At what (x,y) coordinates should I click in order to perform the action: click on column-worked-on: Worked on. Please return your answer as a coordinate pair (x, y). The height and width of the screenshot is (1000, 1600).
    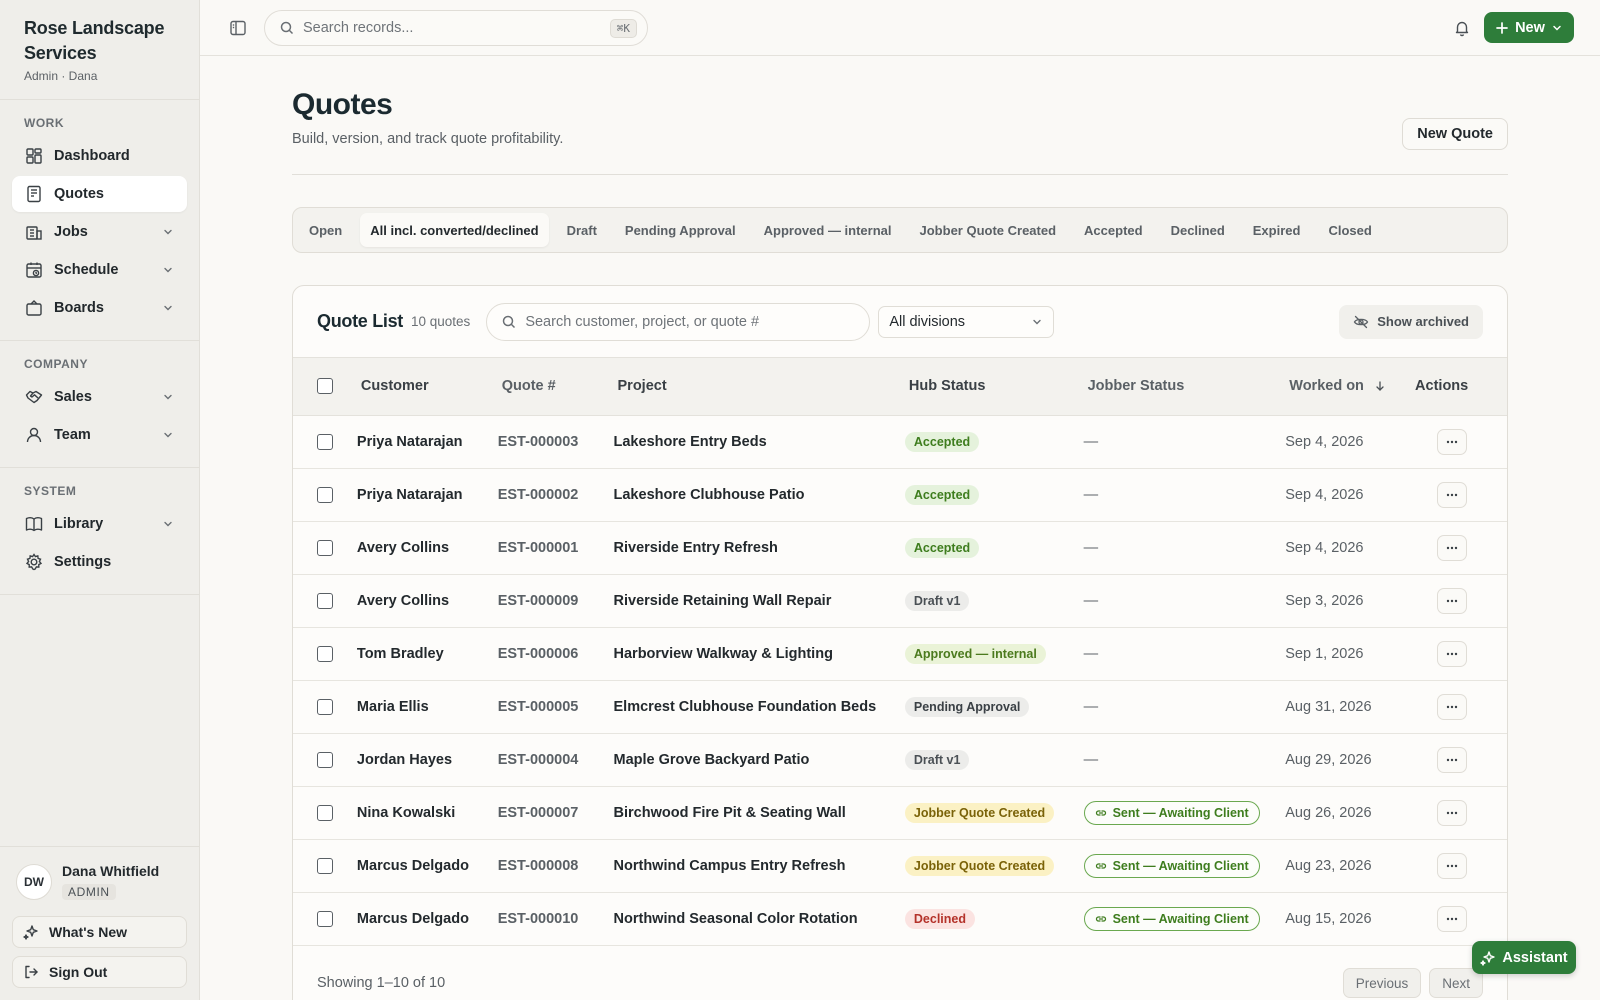
    Looking at the image, I should click on (1350, 386).